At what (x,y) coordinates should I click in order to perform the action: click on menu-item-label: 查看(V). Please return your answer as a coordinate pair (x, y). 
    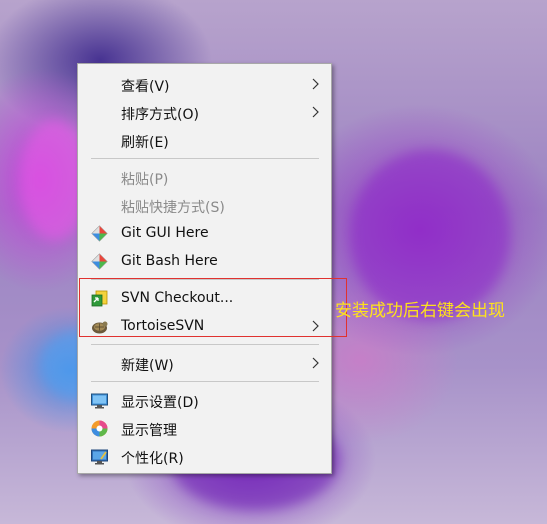
    Looking at the image, I should click on (145, 87).